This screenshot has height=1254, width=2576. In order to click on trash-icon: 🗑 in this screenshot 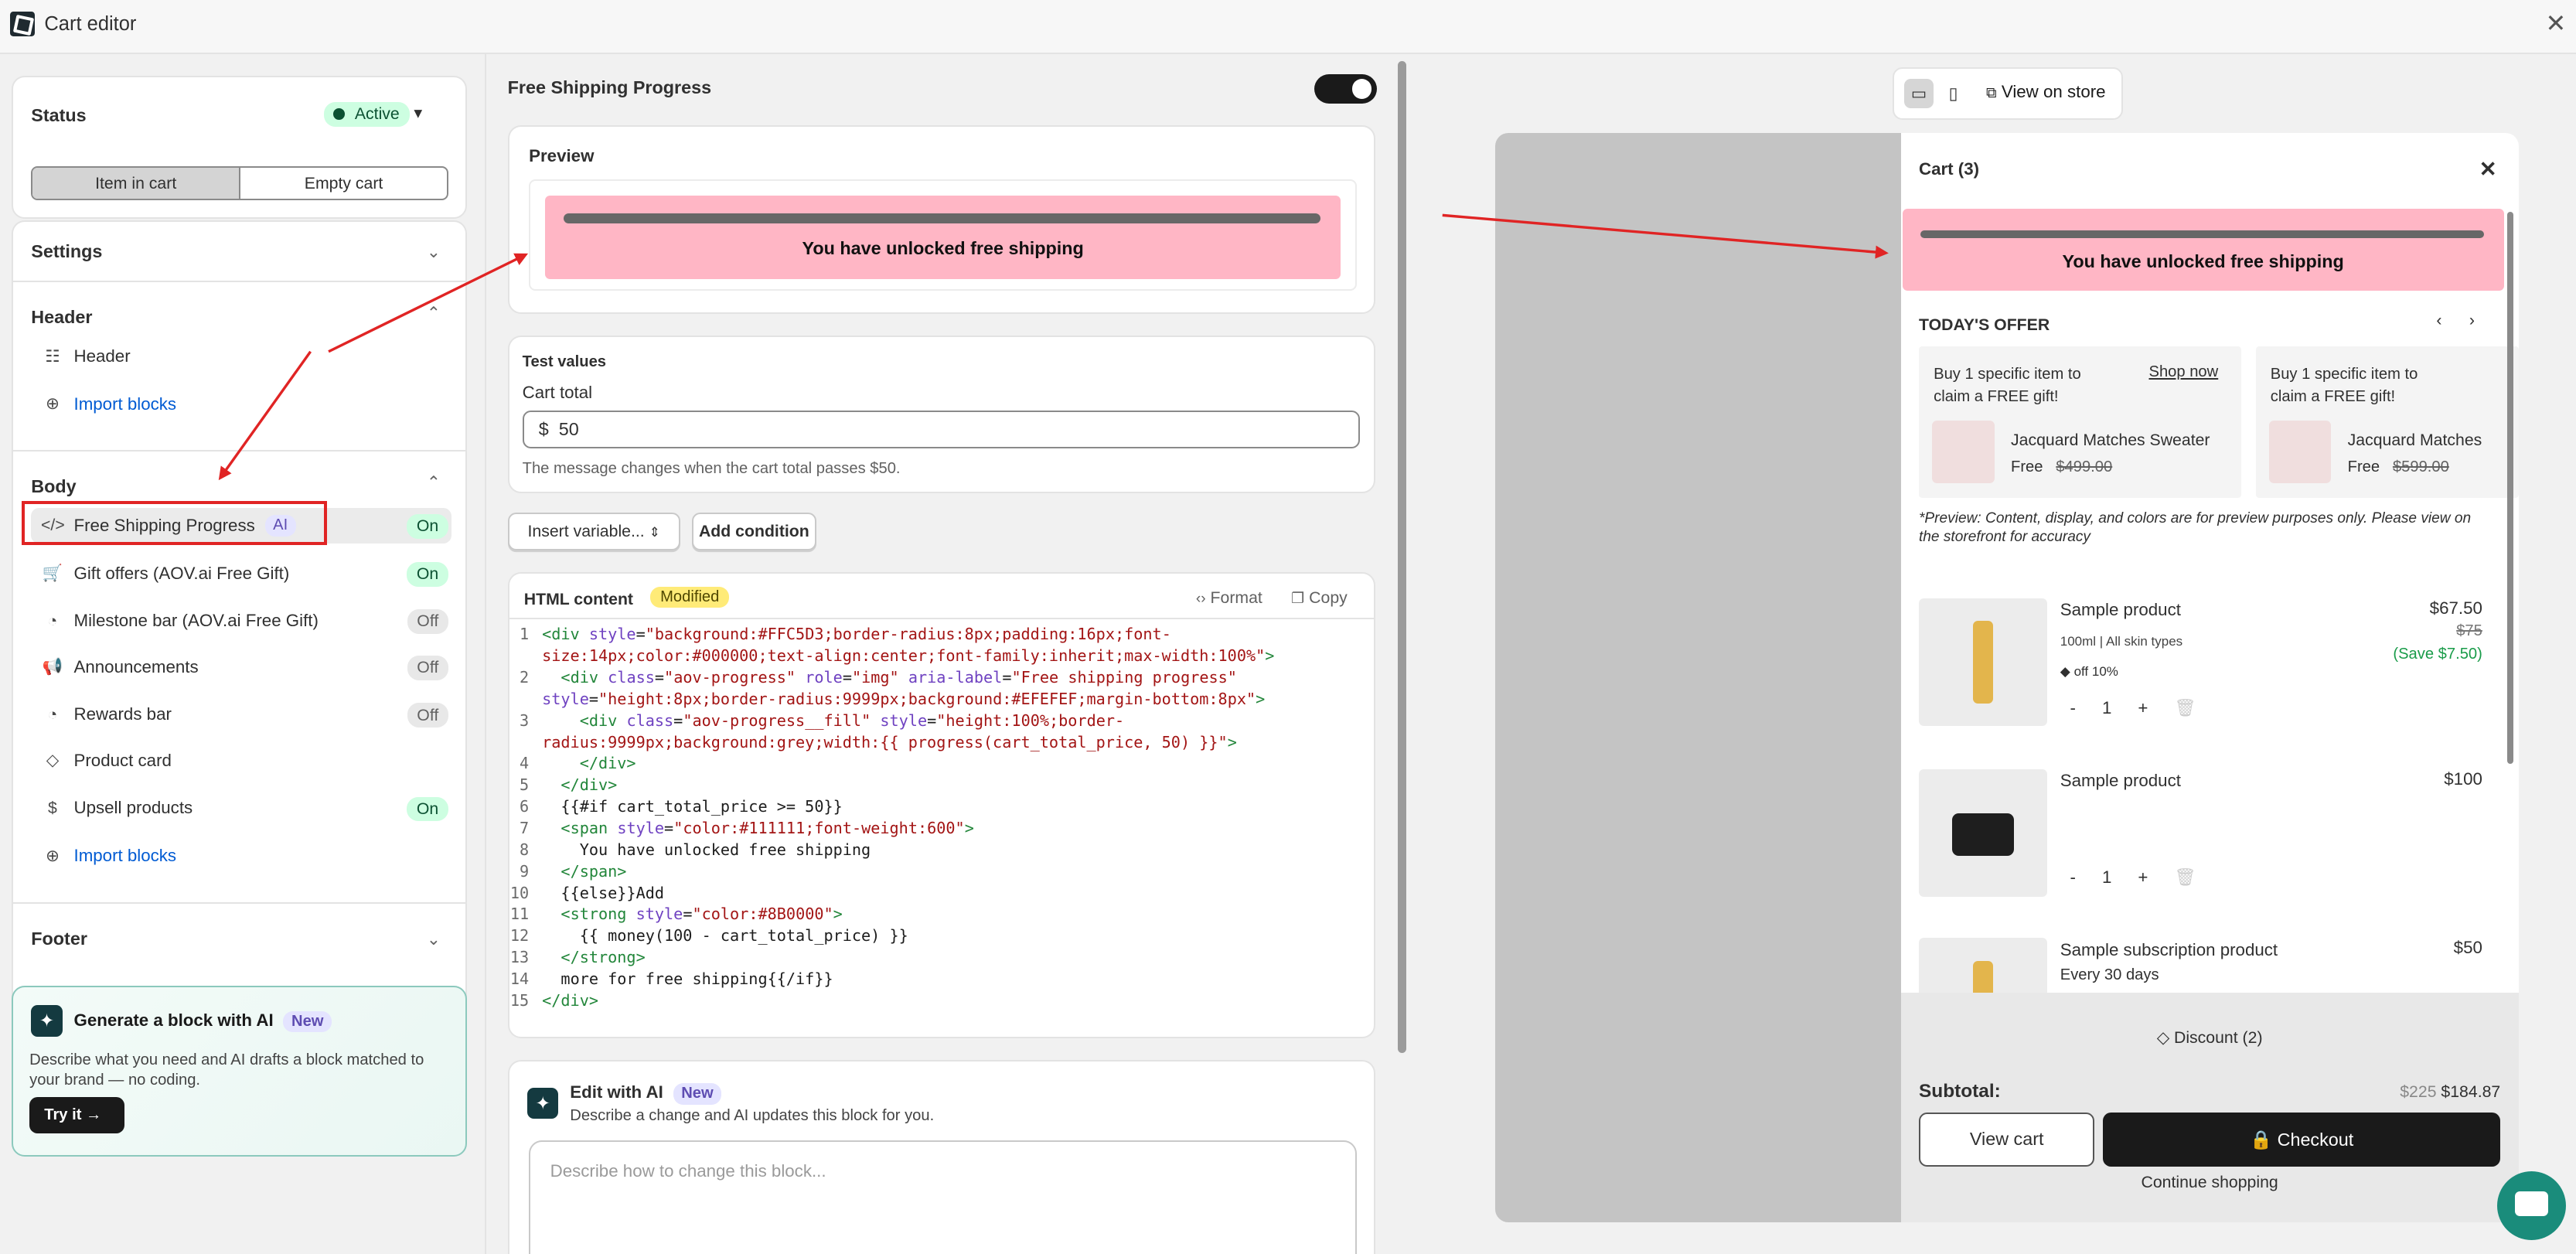, I will do `click(2185, 877)`.